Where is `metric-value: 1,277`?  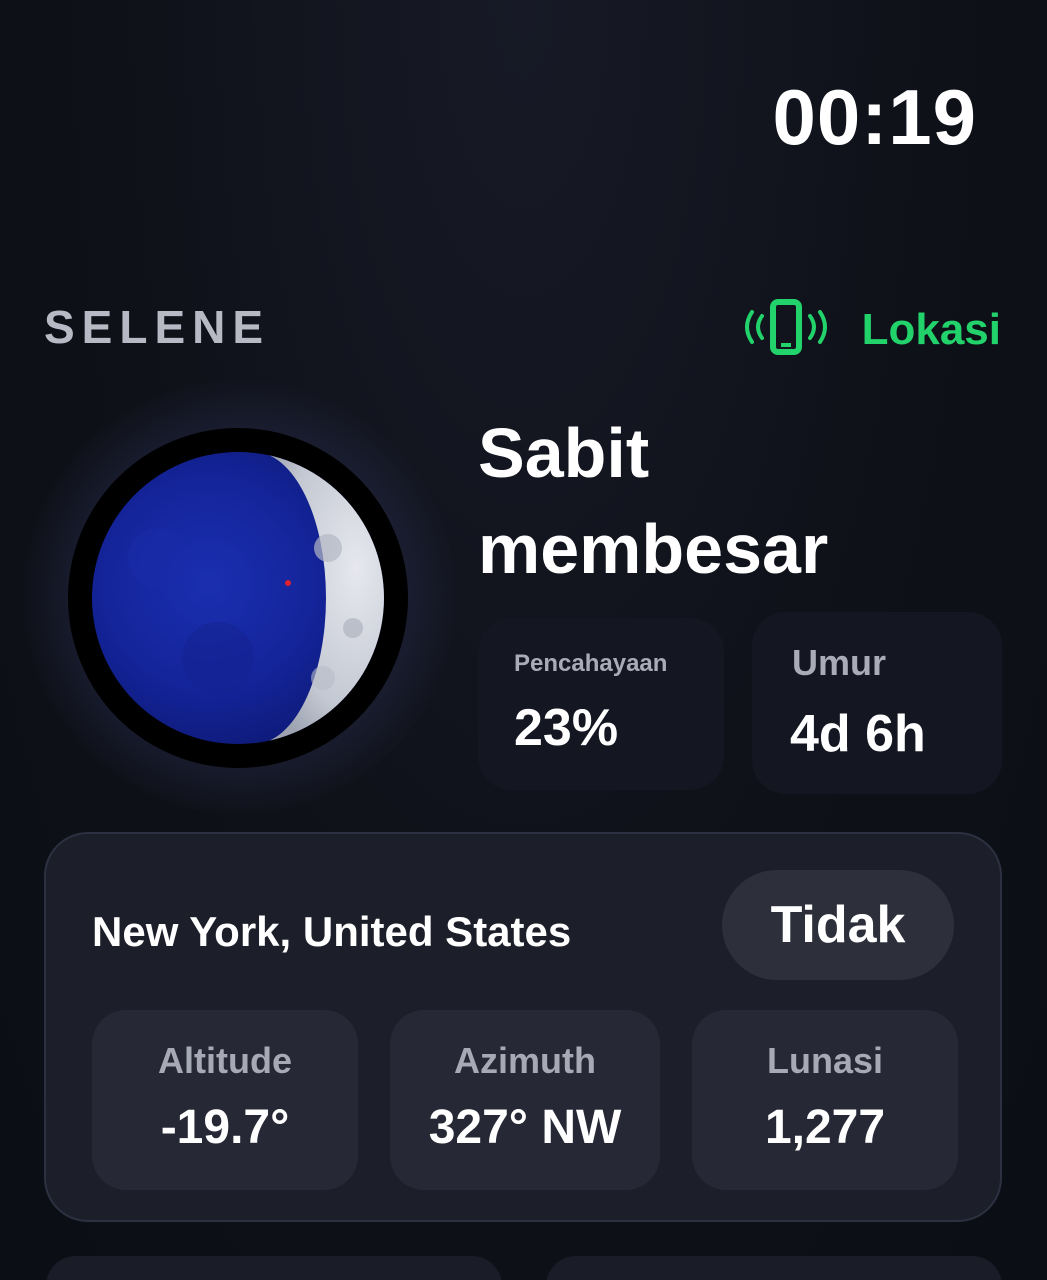
metric-value: 1,277 is located at coordinates (825, 1127).